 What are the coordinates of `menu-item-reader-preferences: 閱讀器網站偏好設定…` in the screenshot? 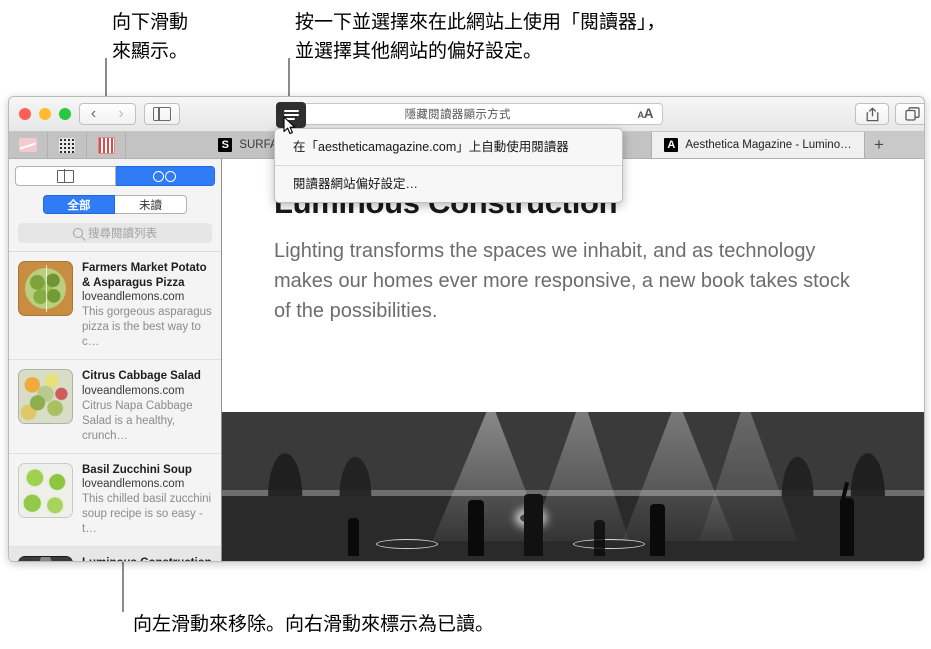 It's located at (448, 184).